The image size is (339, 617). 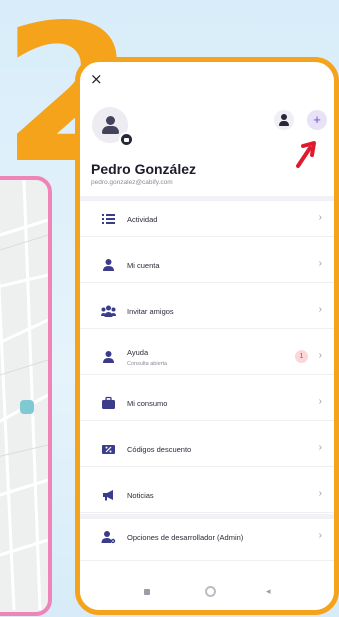 What do you see at coordinates (207, 219) in the screenshot?
I see `menu-item-actividad: Actividad ›` at bounding box center [207, 219].